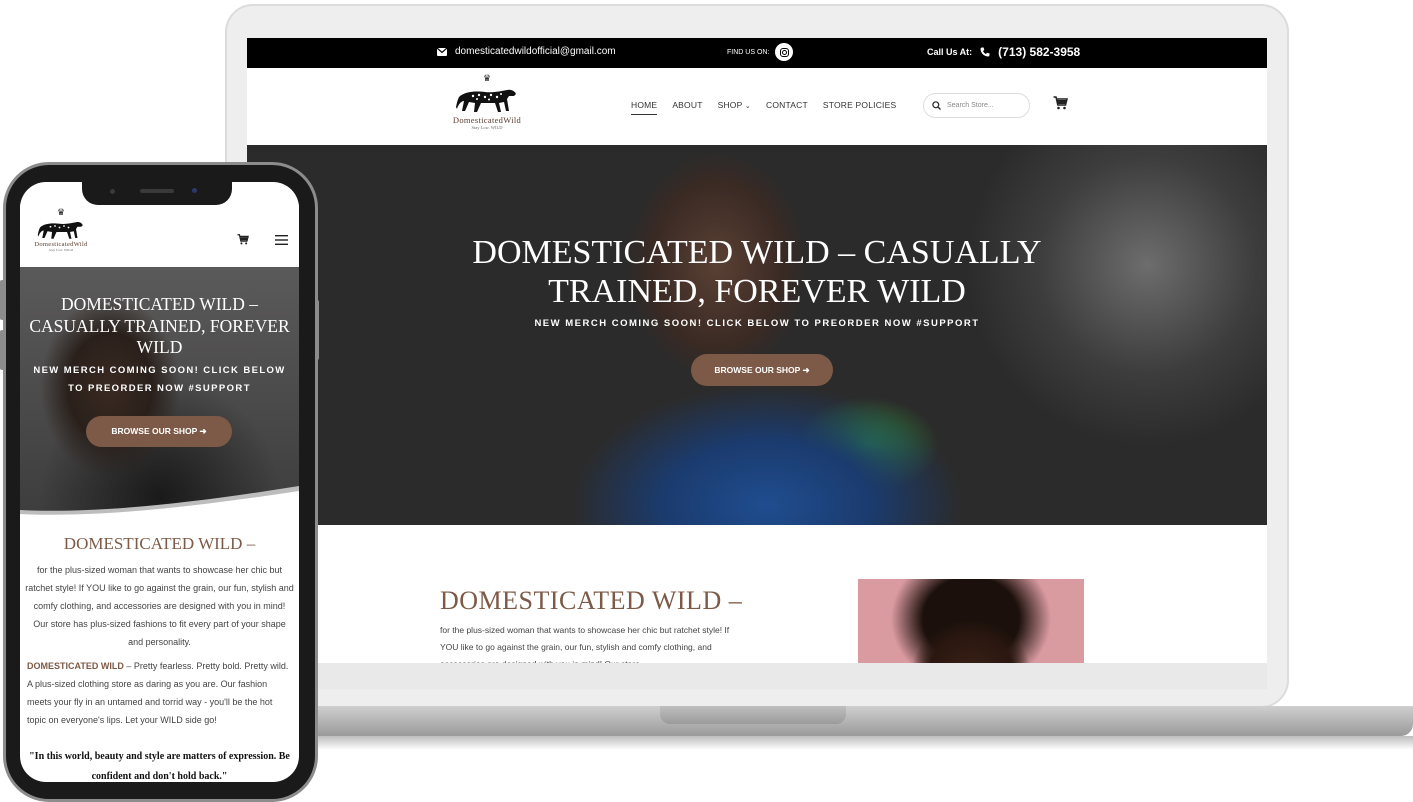 The width and height of the screenshot is (1413, 802). I want to click on social-links: FIND US ON:, so click(760, 52).